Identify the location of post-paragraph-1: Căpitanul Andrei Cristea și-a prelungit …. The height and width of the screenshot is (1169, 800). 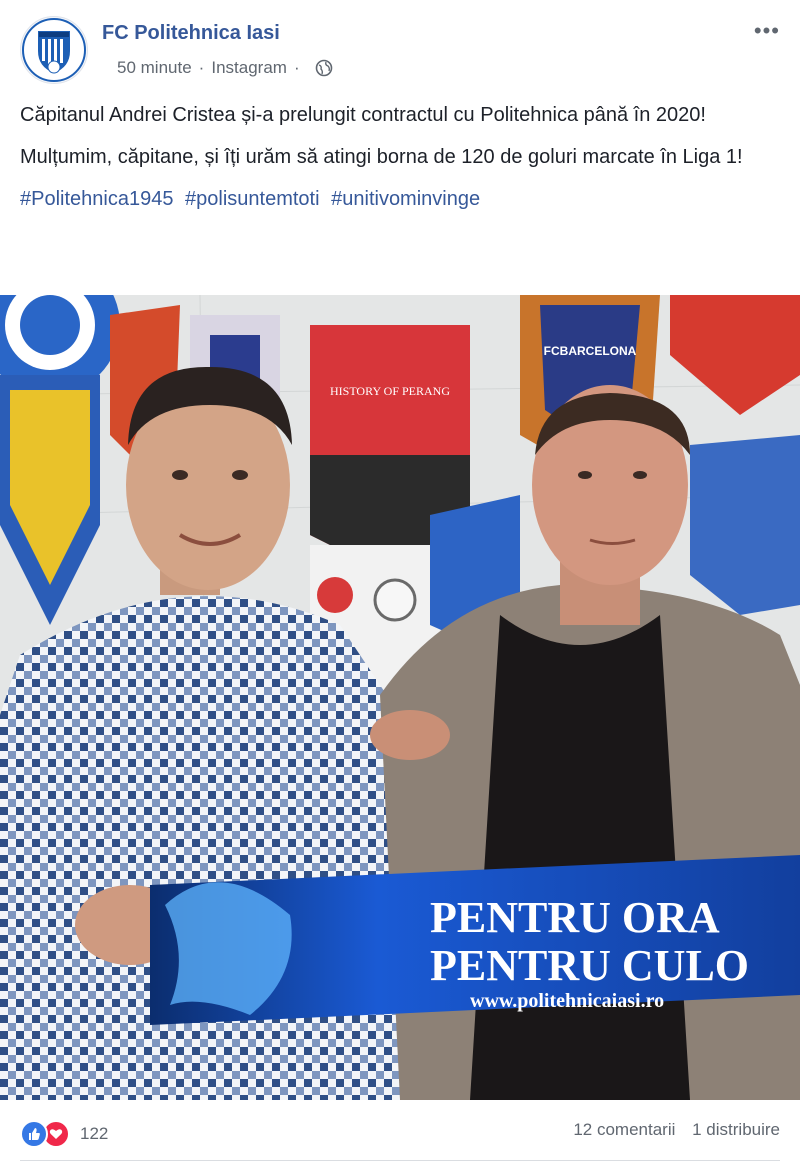
(363, 115).